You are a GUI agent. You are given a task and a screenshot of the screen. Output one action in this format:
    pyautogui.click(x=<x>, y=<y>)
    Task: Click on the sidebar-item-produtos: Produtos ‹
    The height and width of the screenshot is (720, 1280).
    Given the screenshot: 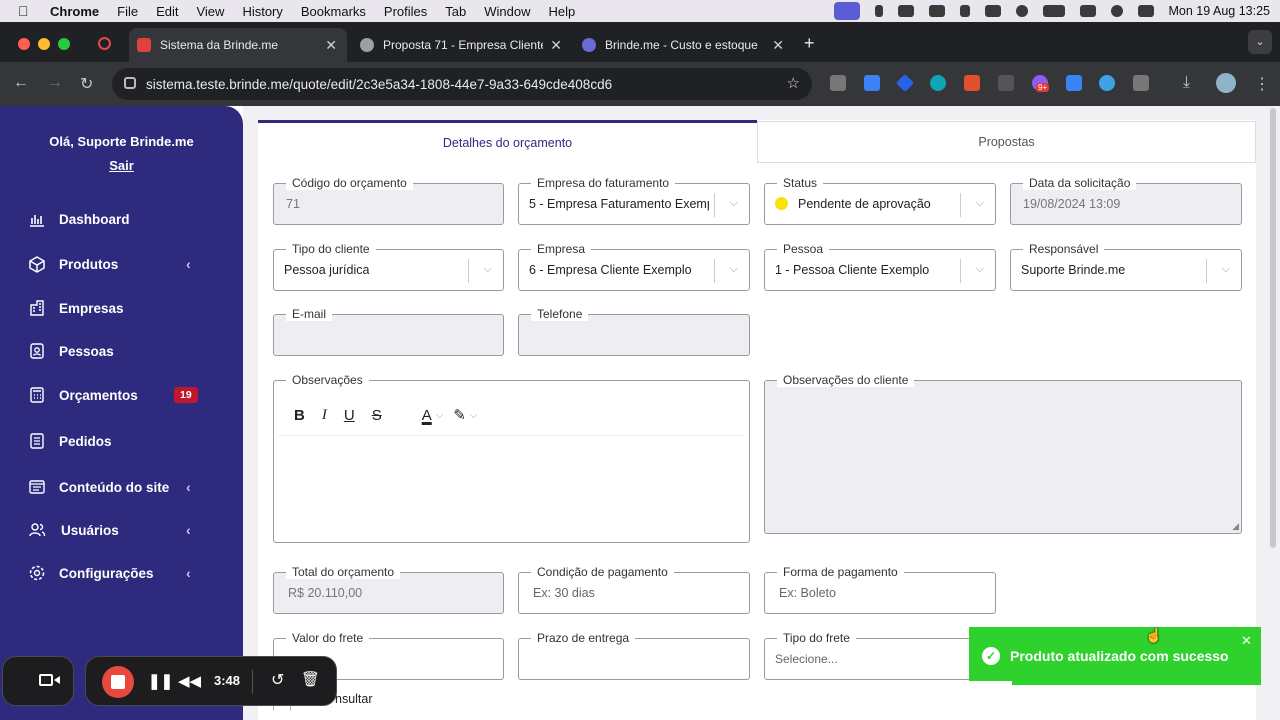 What is the action you would take?
    pyautogui.click(x=121, y=264)
    